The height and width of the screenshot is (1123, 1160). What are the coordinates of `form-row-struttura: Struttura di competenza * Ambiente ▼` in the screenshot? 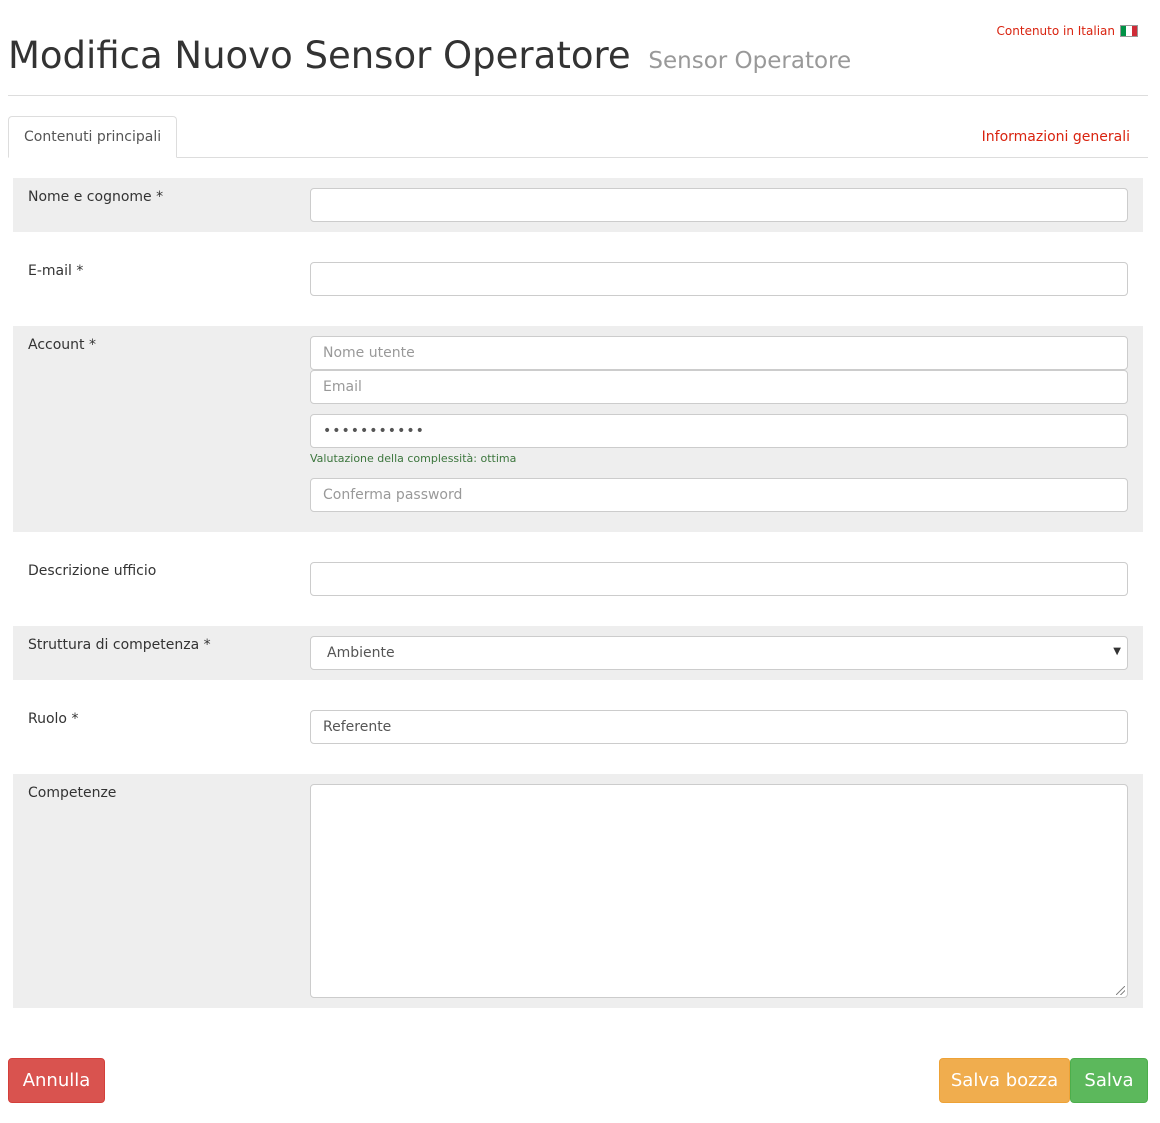 It's located at (578, 653).